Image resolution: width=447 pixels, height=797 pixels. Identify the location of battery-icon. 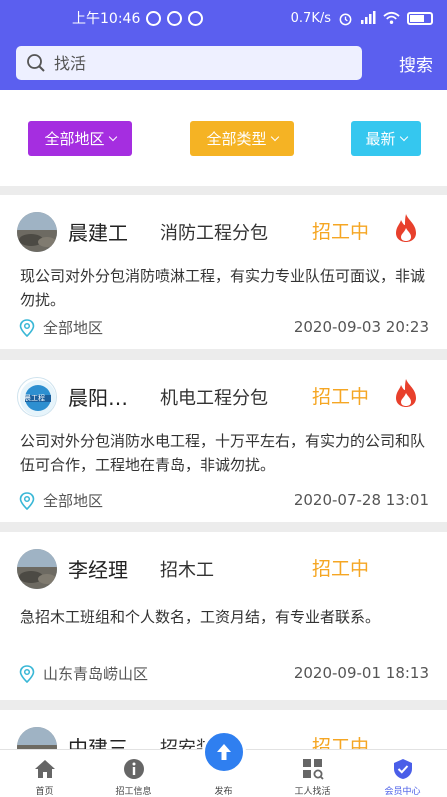
(420, 18).